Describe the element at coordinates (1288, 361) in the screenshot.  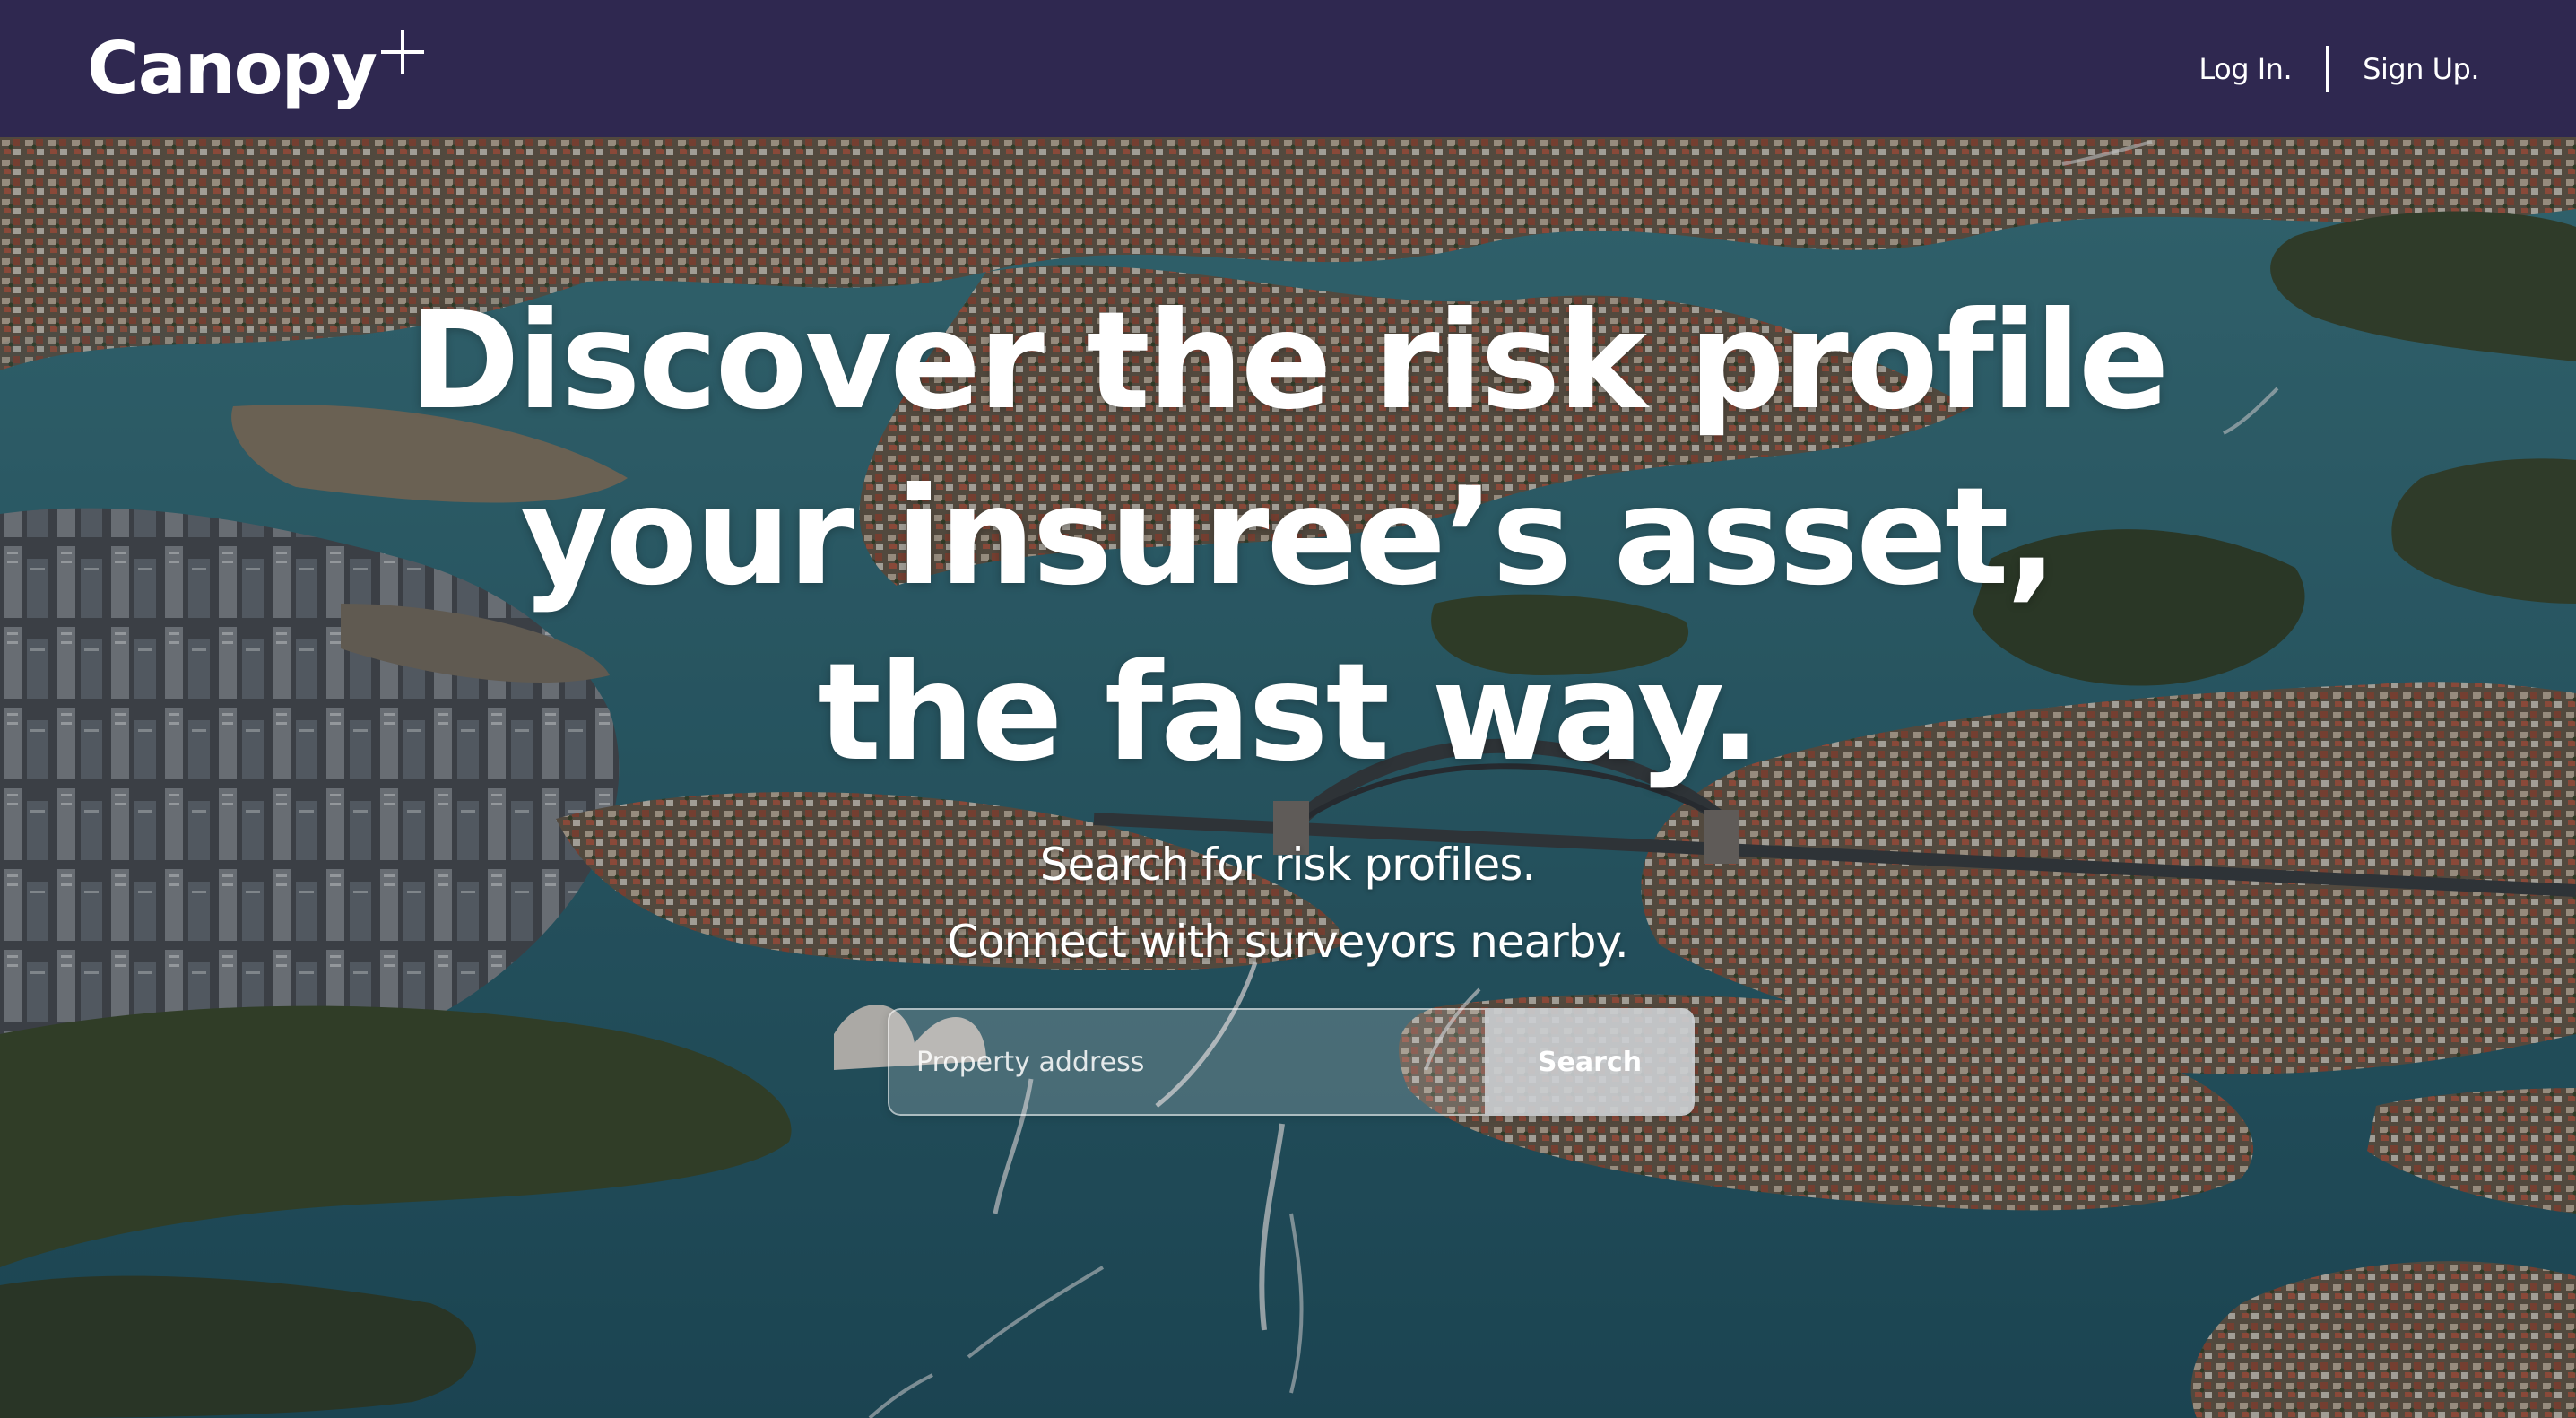
I see `headline-line-1: Discover the risk profile` at that location.